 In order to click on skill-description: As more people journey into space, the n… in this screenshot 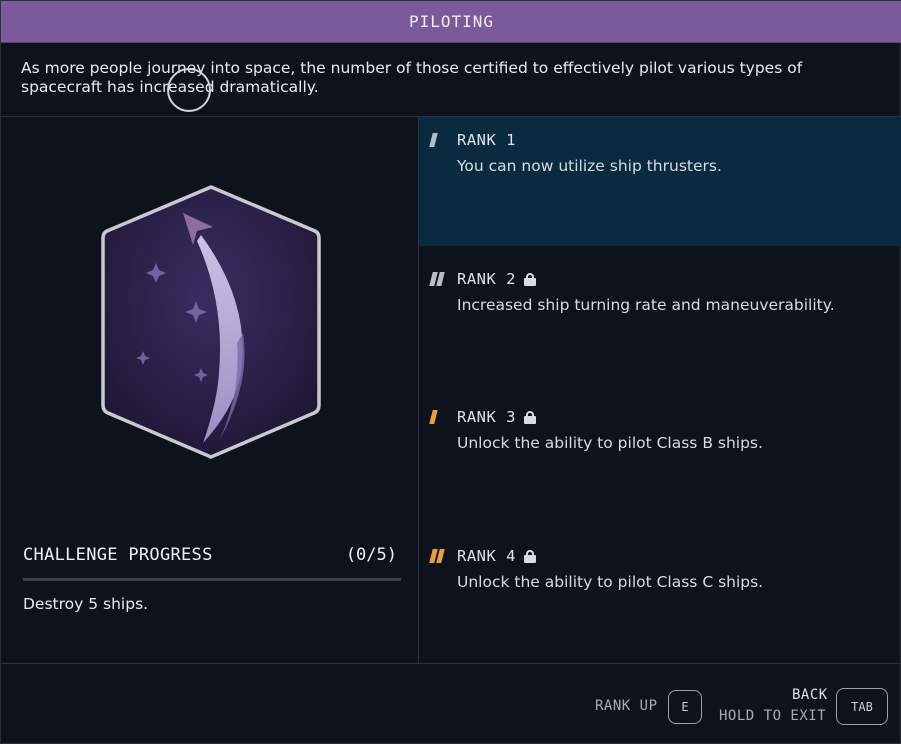, I will do `click(412, 77)`.